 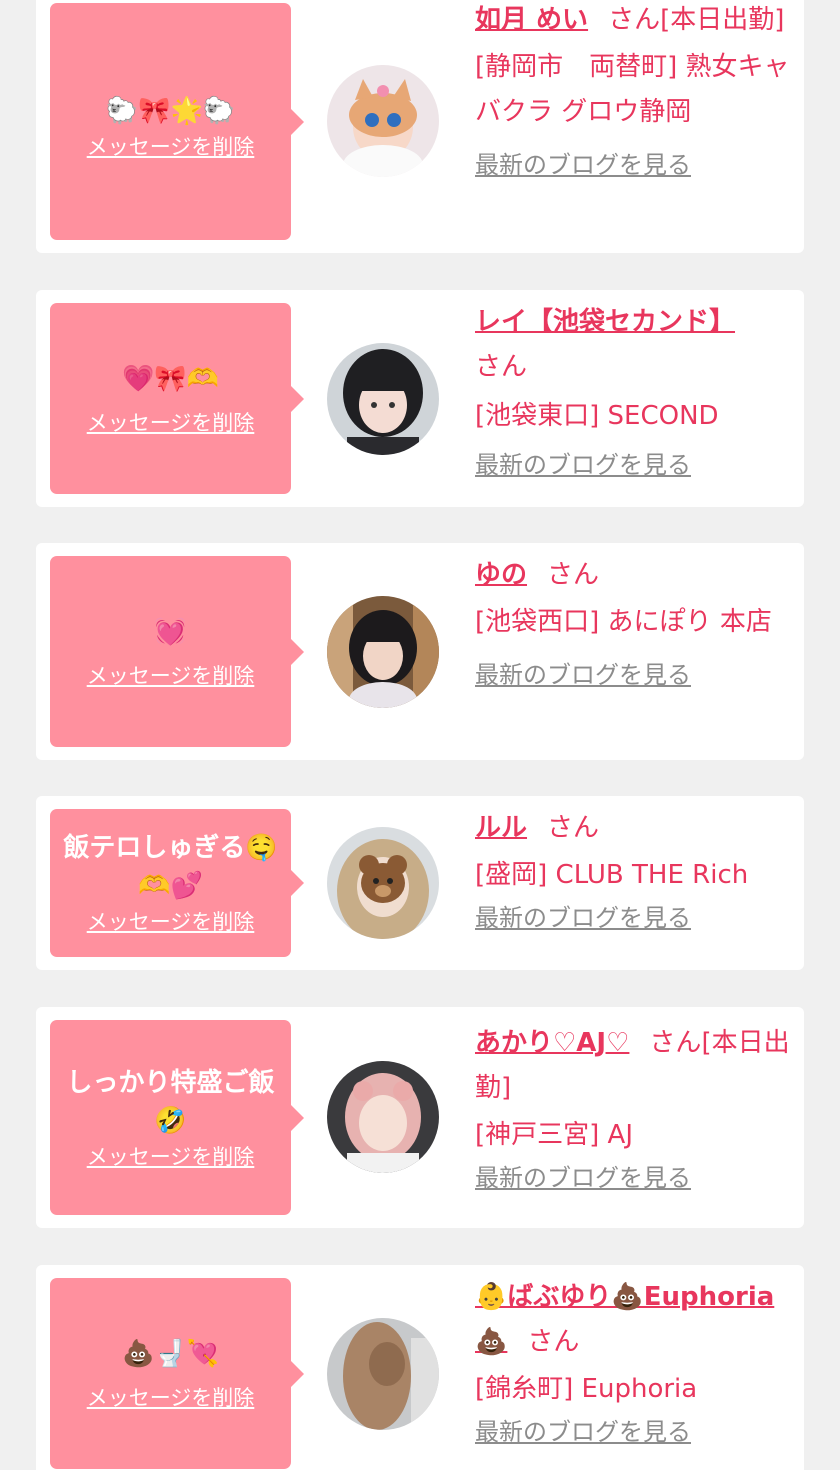 I want to click on shop-info: [池袋西口] あにぽり 本店, so click(x=623, y=622).